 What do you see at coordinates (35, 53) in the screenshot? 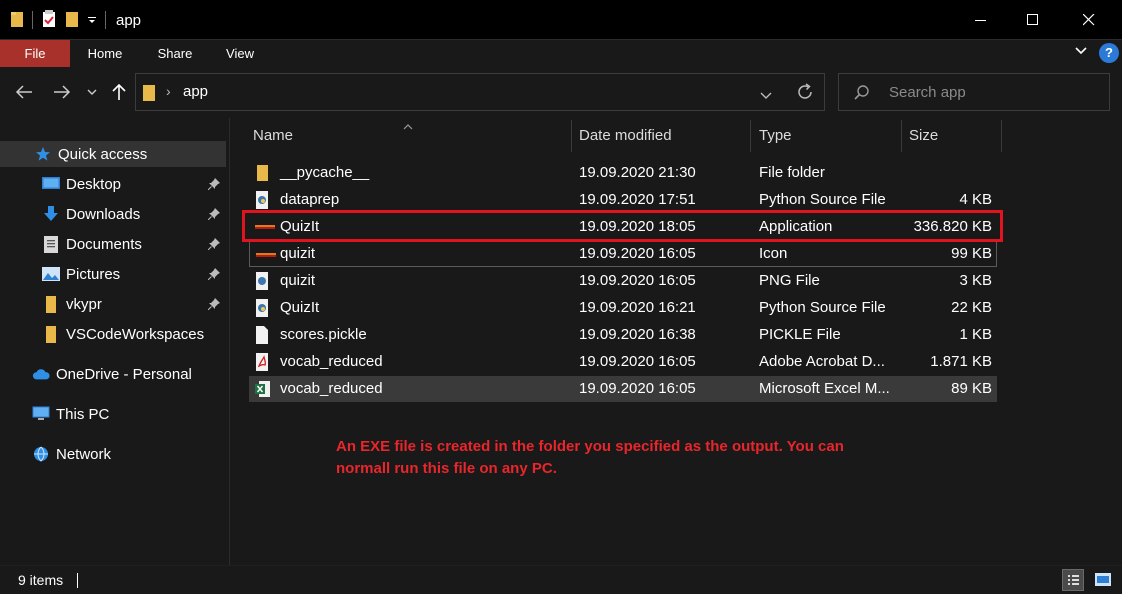
I see `tab-file: File` at bounding box center [35, 53].